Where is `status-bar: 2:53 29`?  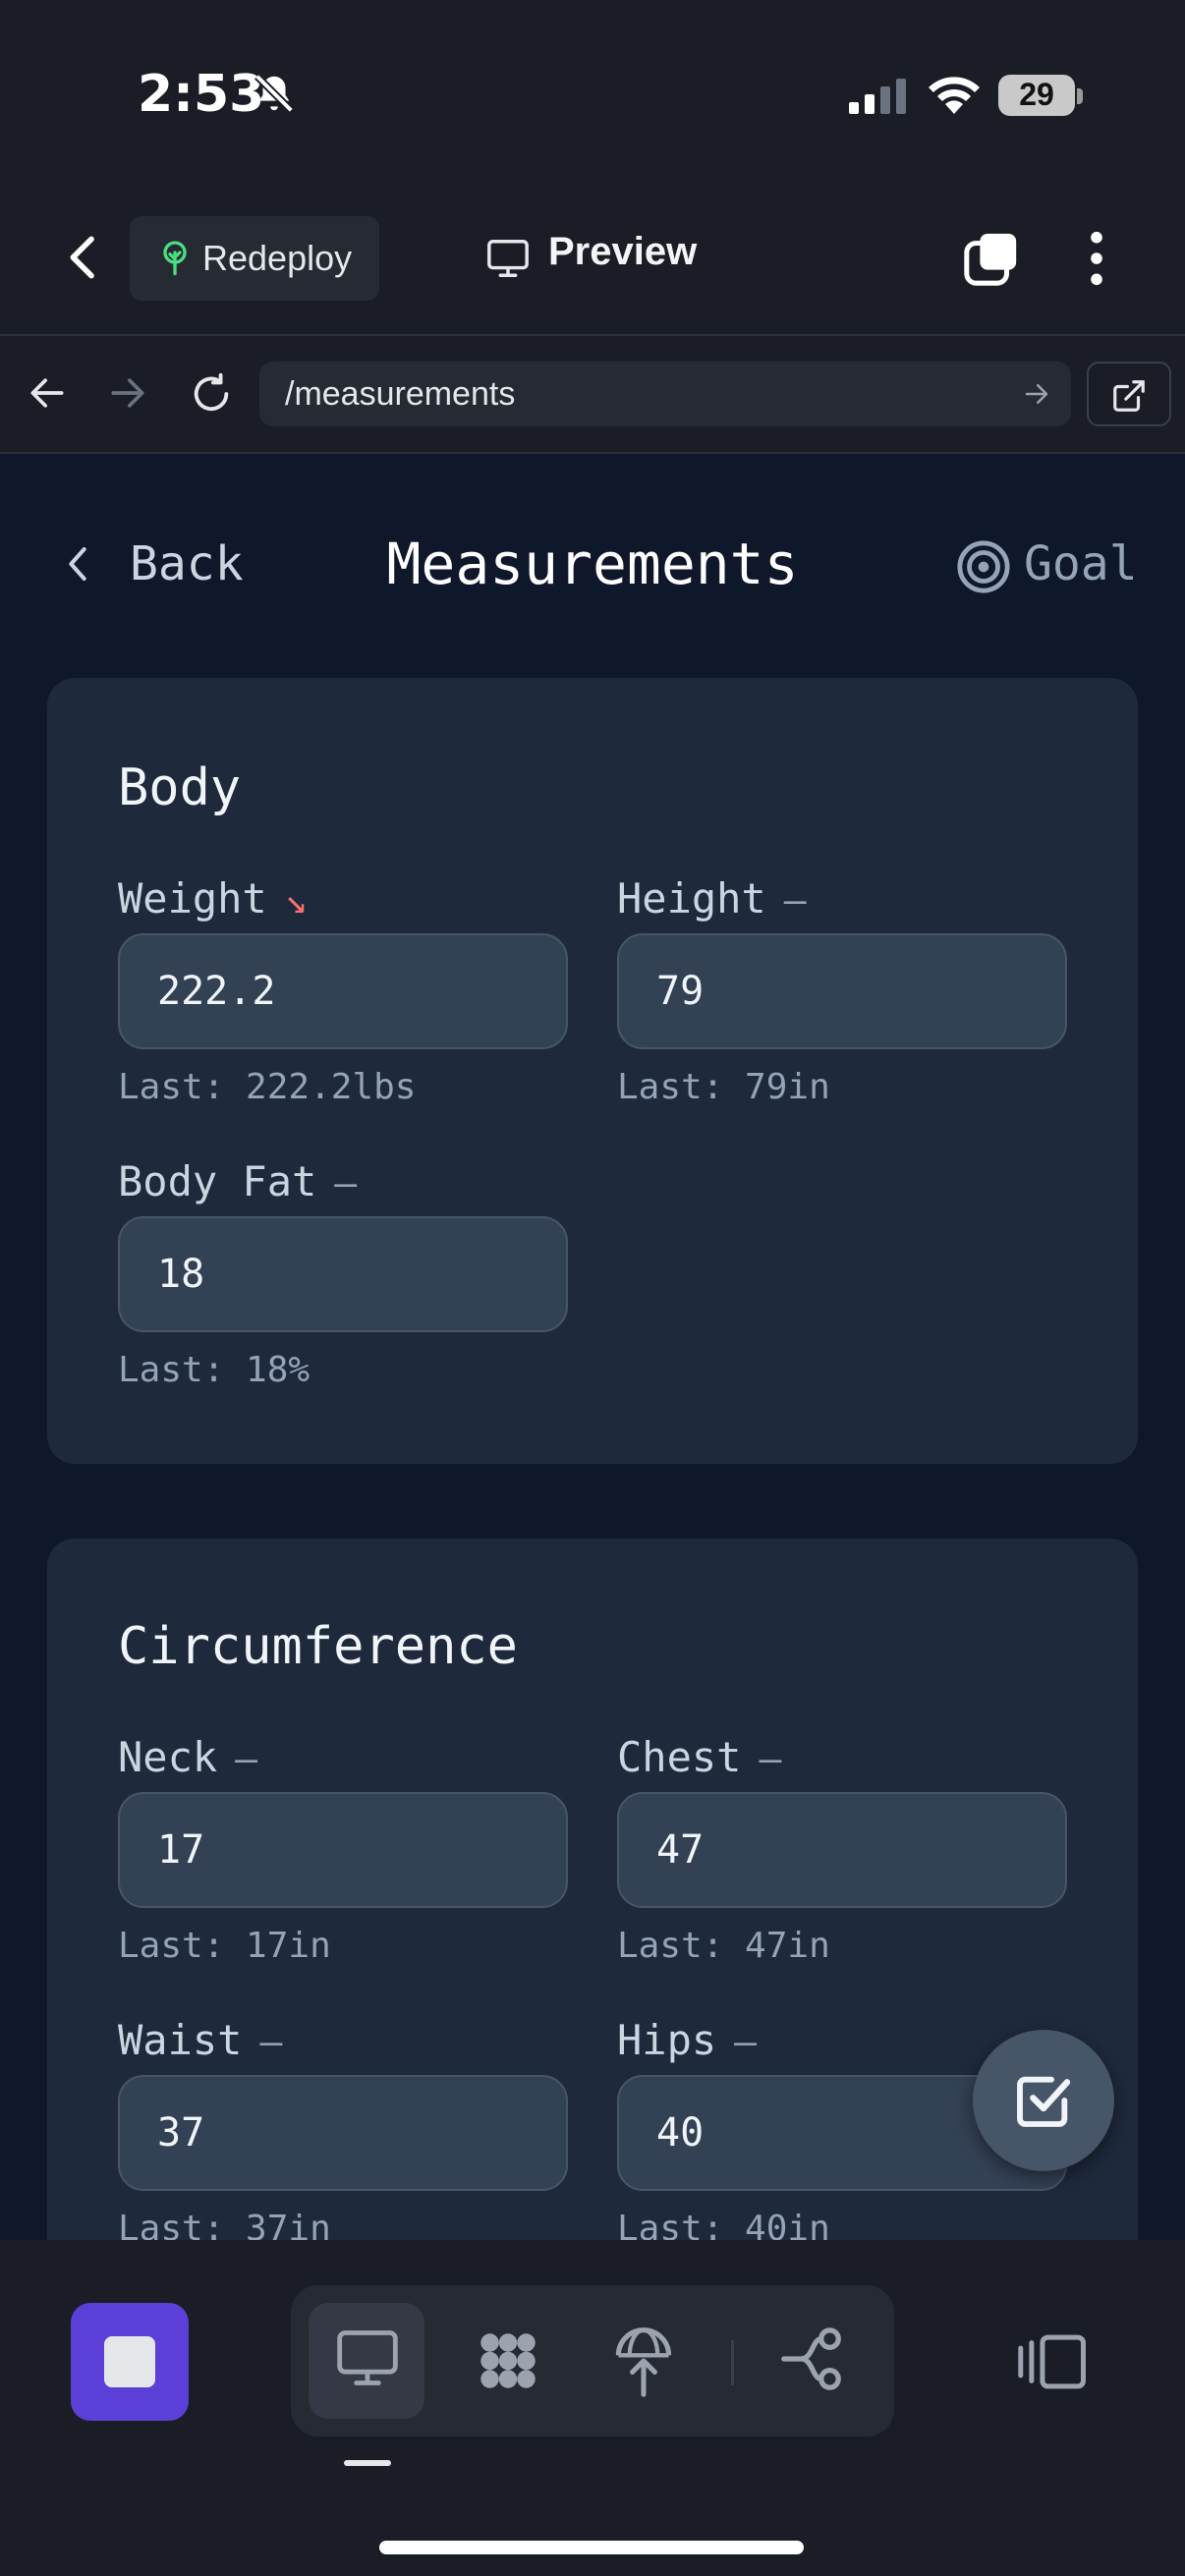
status-bar: 2:53 29 is located at coordinates (592, 93).